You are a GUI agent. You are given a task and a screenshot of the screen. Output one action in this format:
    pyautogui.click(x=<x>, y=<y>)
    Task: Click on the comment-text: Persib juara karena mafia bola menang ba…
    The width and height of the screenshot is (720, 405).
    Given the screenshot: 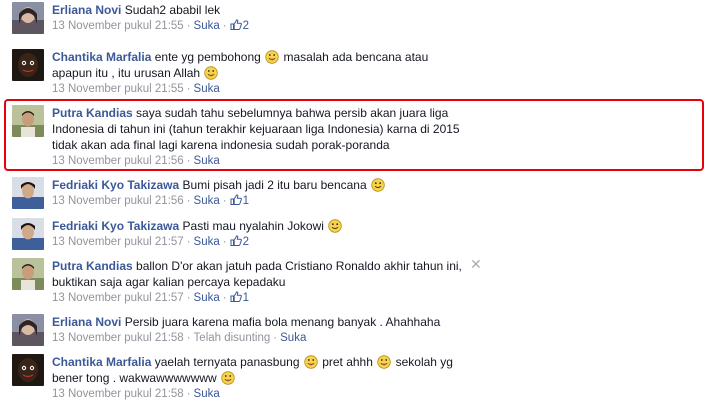 What is the action you would take?
    pyautogui.click(x=282, y=322)
    